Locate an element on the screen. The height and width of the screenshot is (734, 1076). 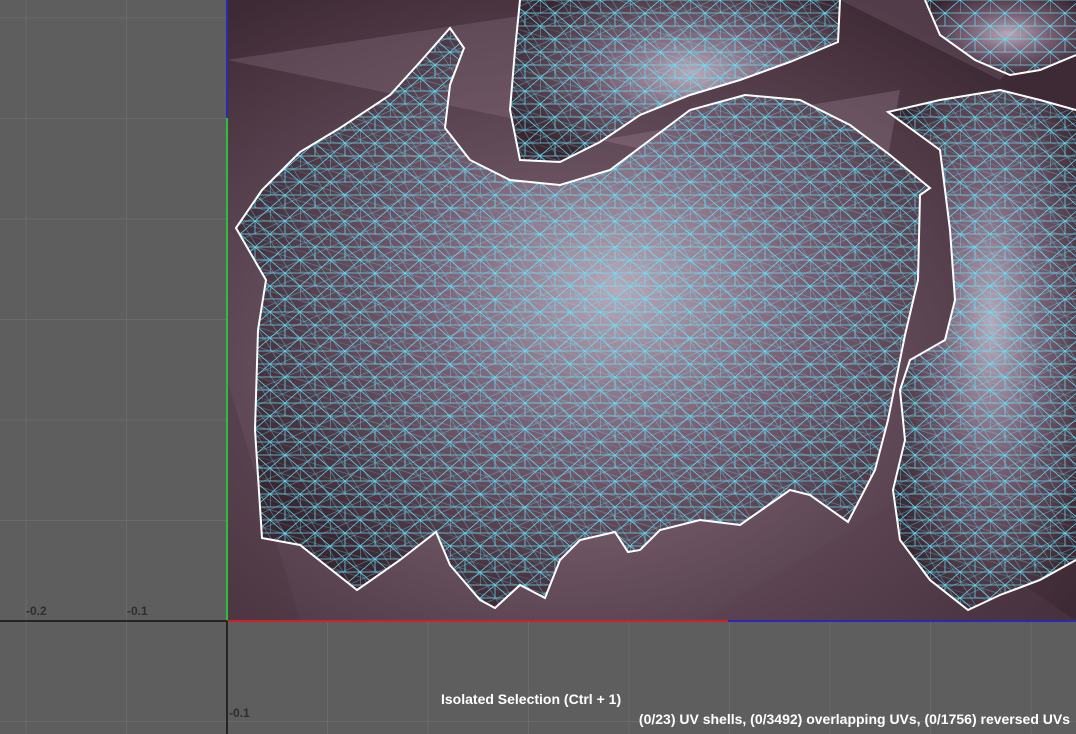
isolate-selection-hint: Isolated Selection (Ctrl + 1) is located at coordinates (531, 699).